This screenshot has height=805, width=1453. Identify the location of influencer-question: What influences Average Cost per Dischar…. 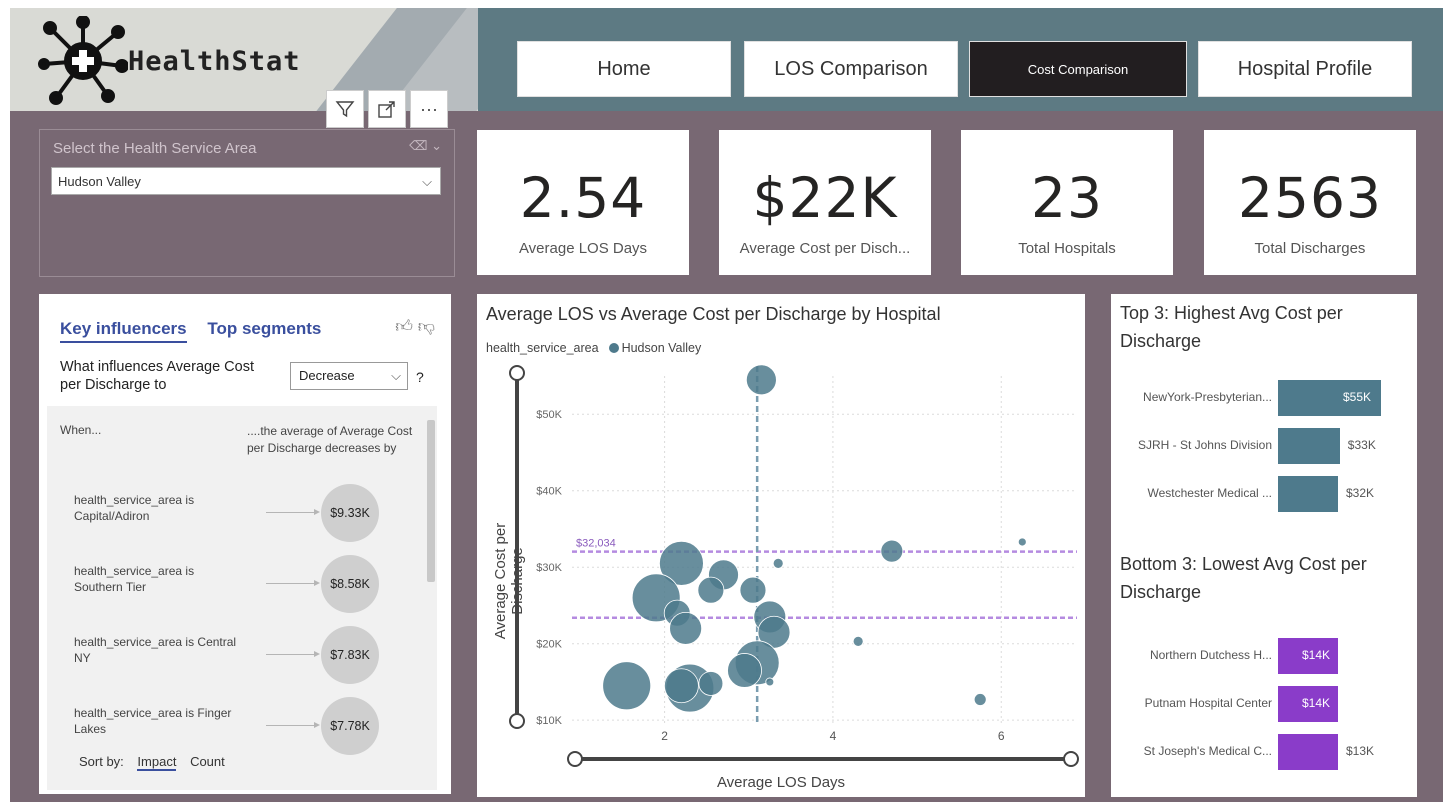
(157, 376).